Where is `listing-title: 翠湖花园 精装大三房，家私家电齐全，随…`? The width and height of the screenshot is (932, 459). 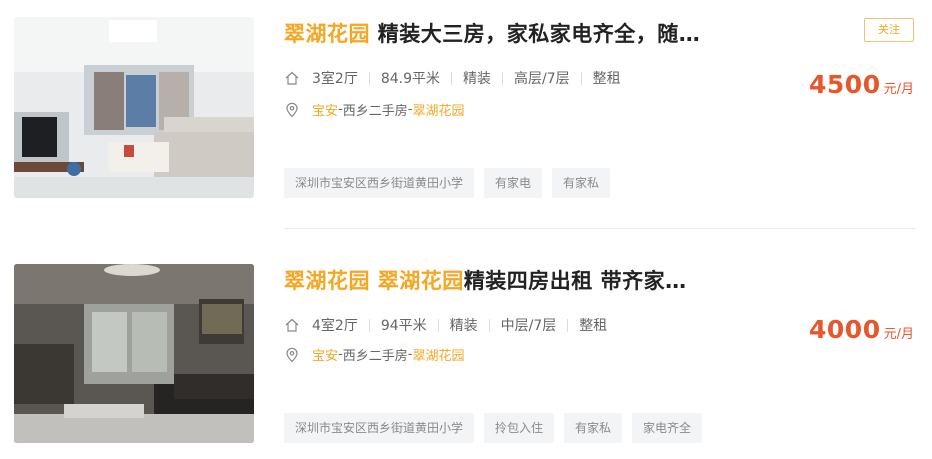 listing-title: 翠湖花园 精装大三房，家私家电齐全，随… is located at coordinates (492, 33).